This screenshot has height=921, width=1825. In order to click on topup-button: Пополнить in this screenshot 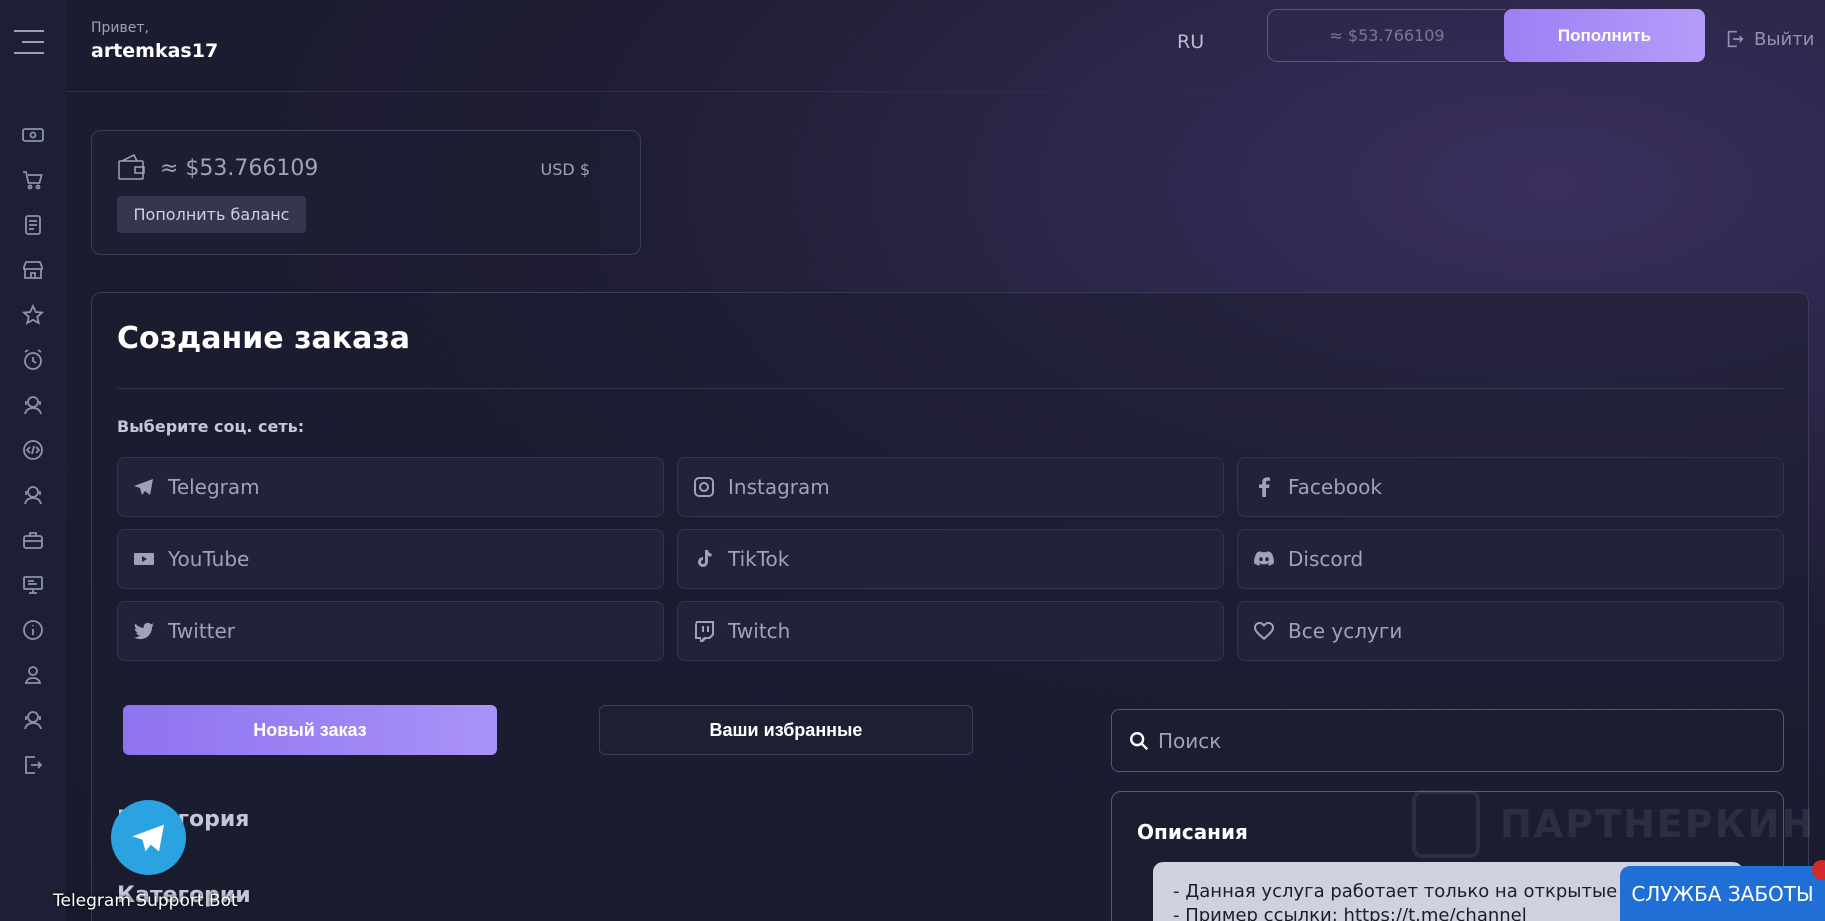, I will do `click(1604, 35)`.